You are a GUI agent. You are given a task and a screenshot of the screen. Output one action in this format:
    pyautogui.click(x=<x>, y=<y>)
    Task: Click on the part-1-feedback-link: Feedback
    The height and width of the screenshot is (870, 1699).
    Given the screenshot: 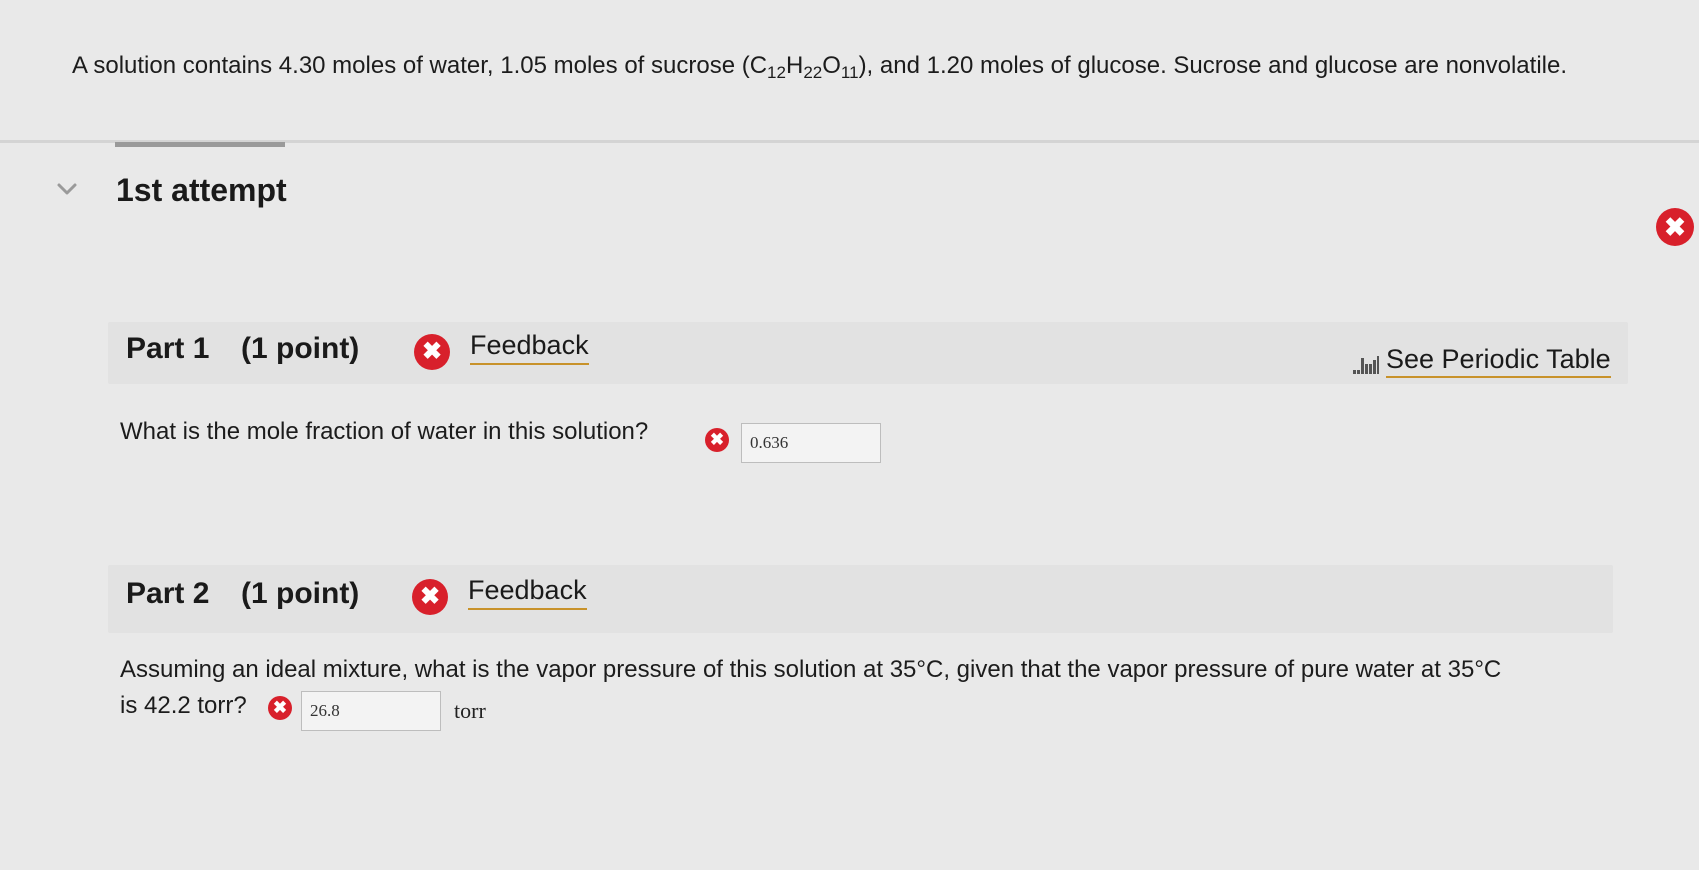 What is the action you would take?
    pyautogui.click(x=529, y=347)
    